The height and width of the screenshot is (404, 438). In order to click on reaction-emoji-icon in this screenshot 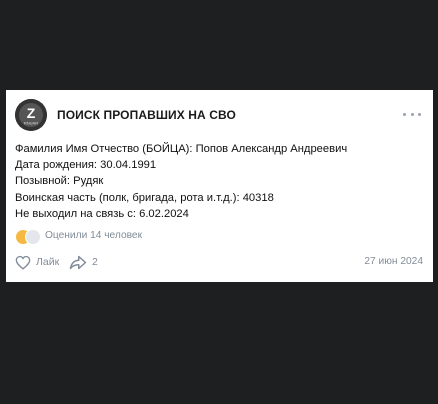, I will do `click(33, 237)`.